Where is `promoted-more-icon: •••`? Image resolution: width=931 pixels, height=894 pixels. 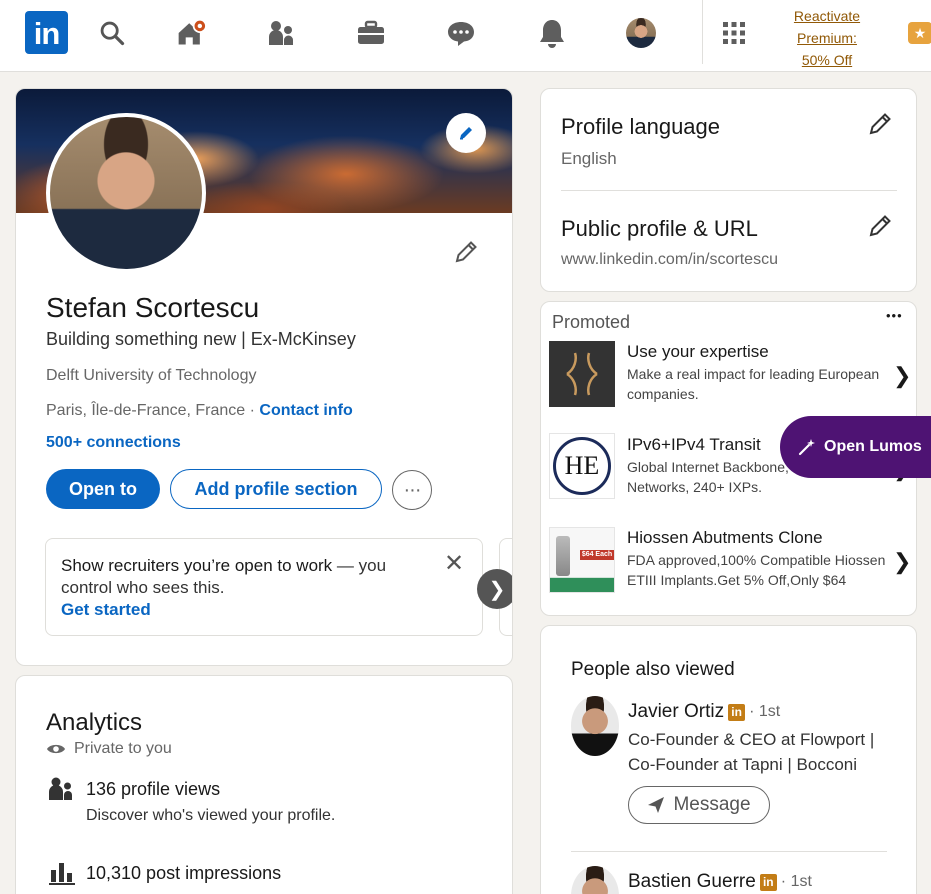
promoted-more-icon: ••• is located at coordinates (894, 315).